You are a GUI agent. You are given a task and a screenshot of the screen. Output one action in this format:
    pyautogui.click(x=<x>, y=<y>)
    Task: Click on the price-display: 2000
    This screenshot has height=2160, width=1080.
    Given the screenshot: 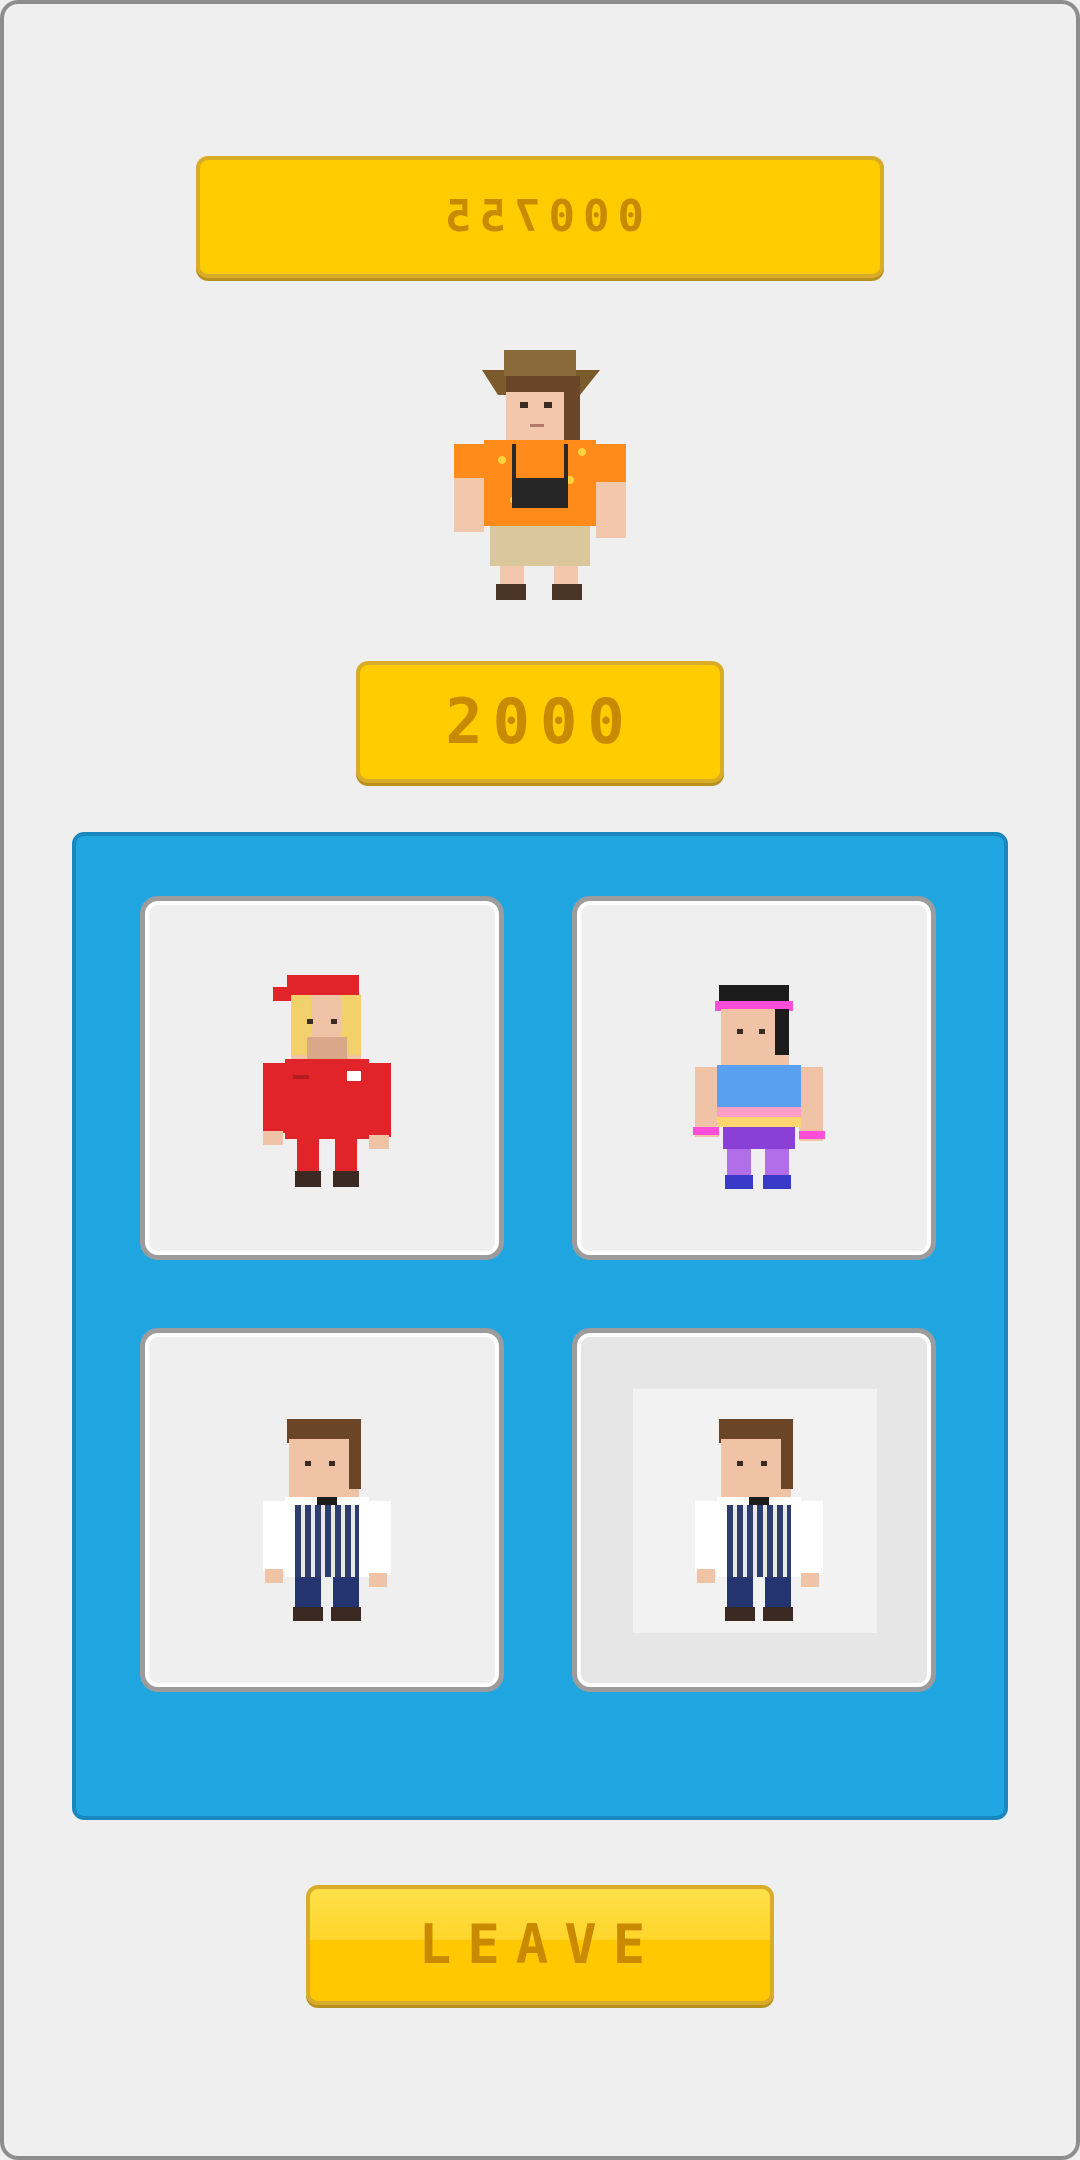 What is the action you would take?
    pyautogui.click(x=540, y=722)
    